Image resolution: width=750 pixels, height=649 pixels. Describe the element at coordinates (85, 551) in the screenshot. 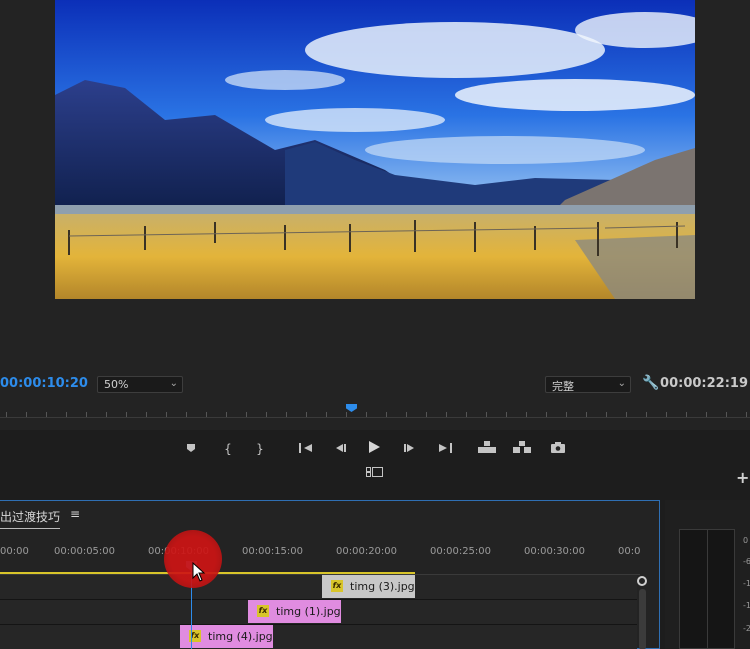

I see `timeline-ruler-label: 00:00:05:00` at that location.